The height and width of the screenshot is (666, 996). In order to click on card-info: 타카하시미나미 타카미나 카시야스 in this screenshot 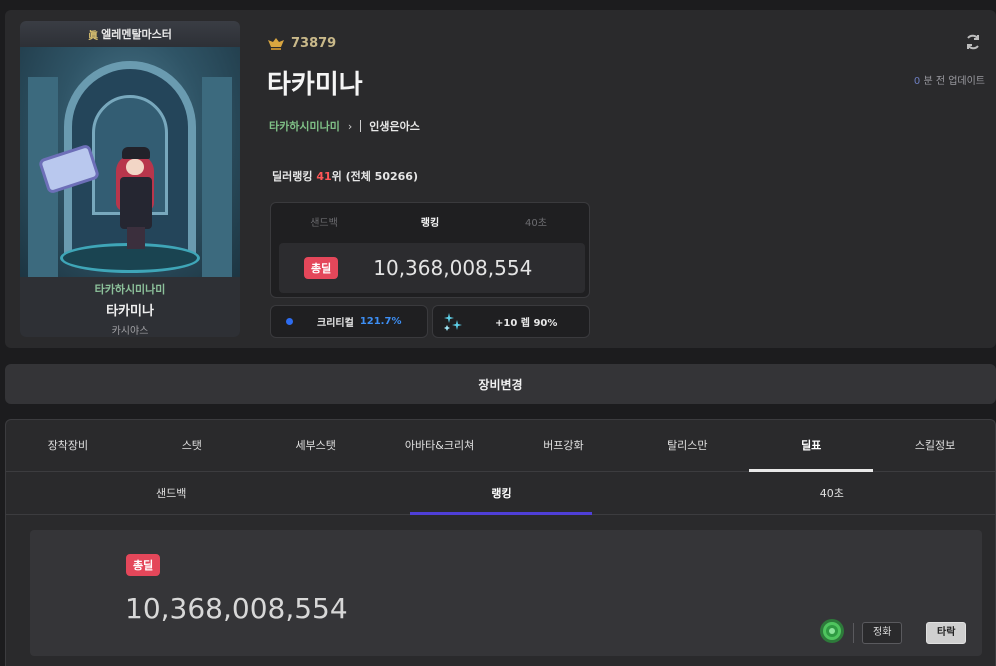, I will do `click(130, 307)`.